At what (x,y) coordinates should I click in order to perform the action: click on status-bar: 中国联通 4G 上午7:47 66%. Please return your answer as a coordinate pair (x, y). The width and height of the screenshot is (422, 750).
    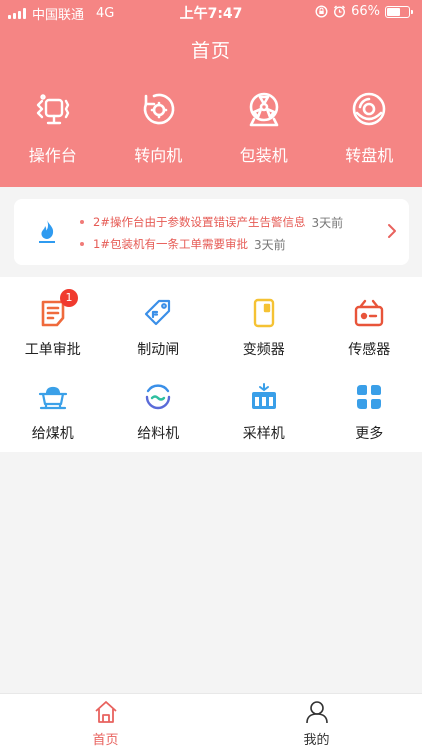
    Looking at the image, I should click on (211, 12).